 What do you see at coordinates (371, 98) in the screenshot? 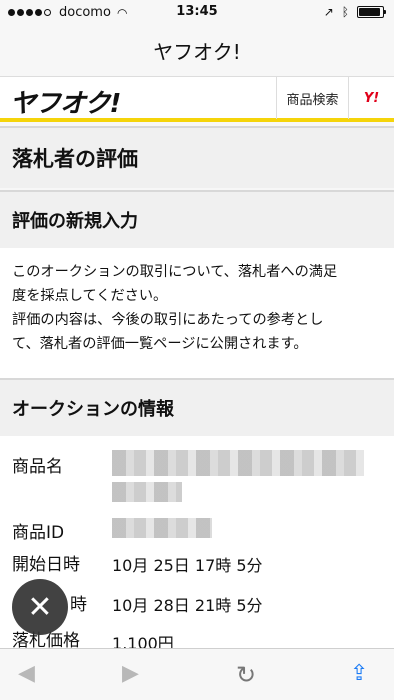
I see `yahoo-logo-button: Y!` at bounding box center [371, 98].